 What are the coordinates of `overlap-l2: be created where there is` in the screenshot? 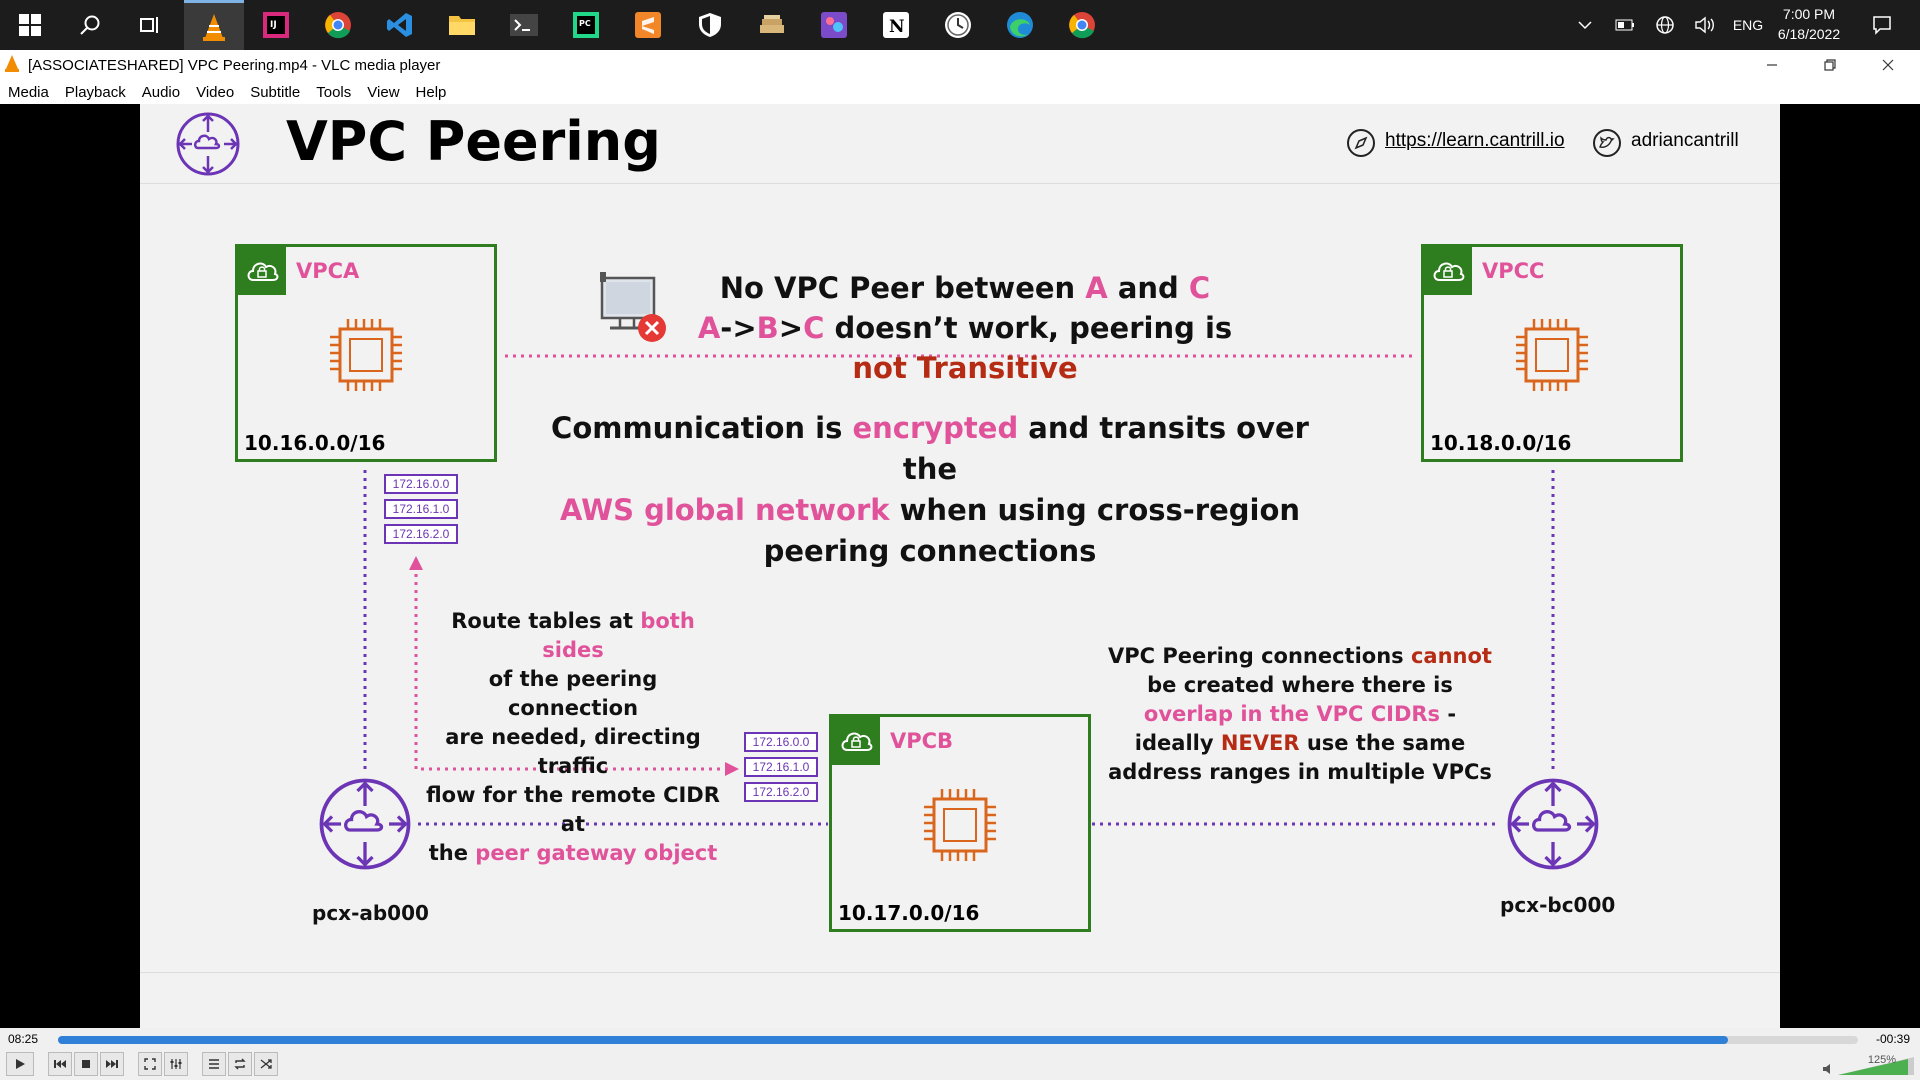 It's located at (1300, 685).